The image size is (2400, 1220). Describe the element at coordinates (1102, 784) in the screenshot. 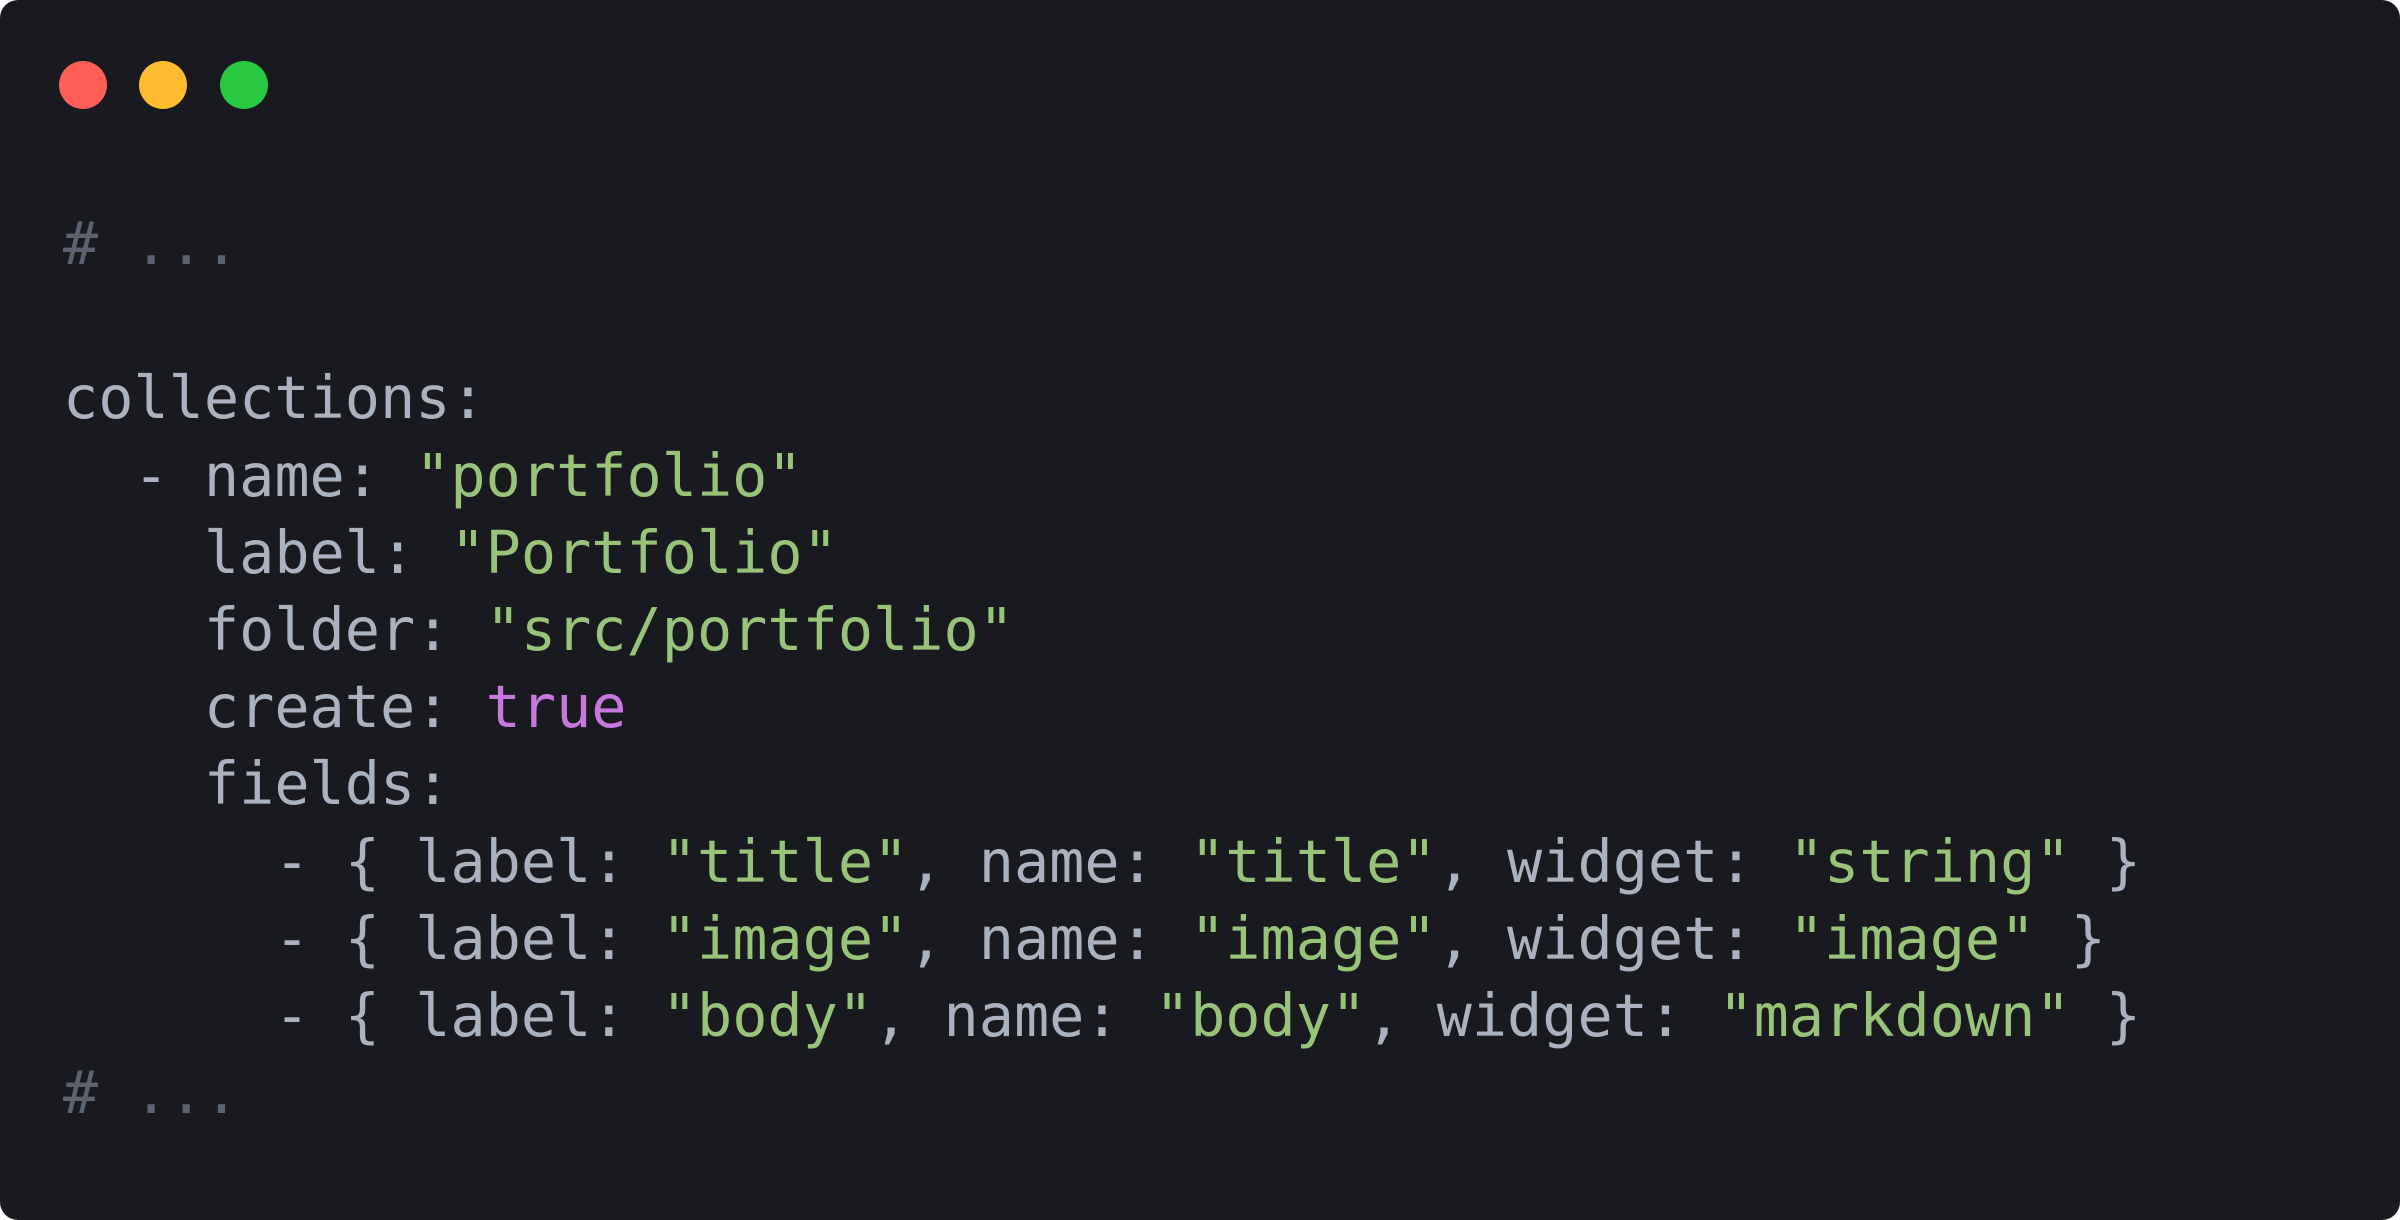

I see `code-line: fields:` at that location.